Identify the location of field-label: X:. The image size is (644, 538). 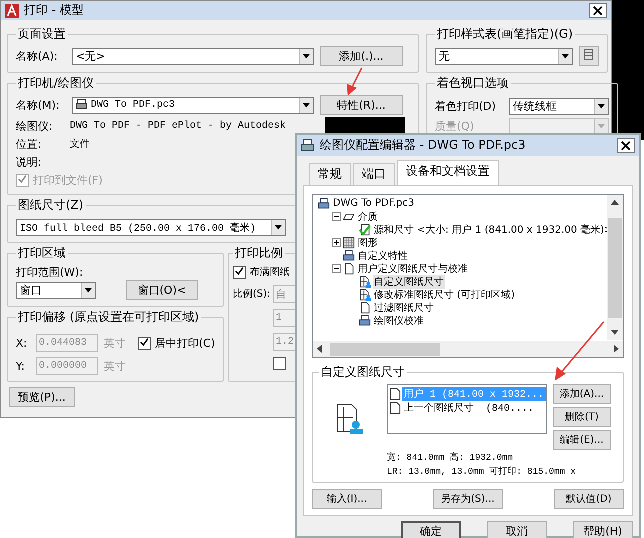
(22, 343).